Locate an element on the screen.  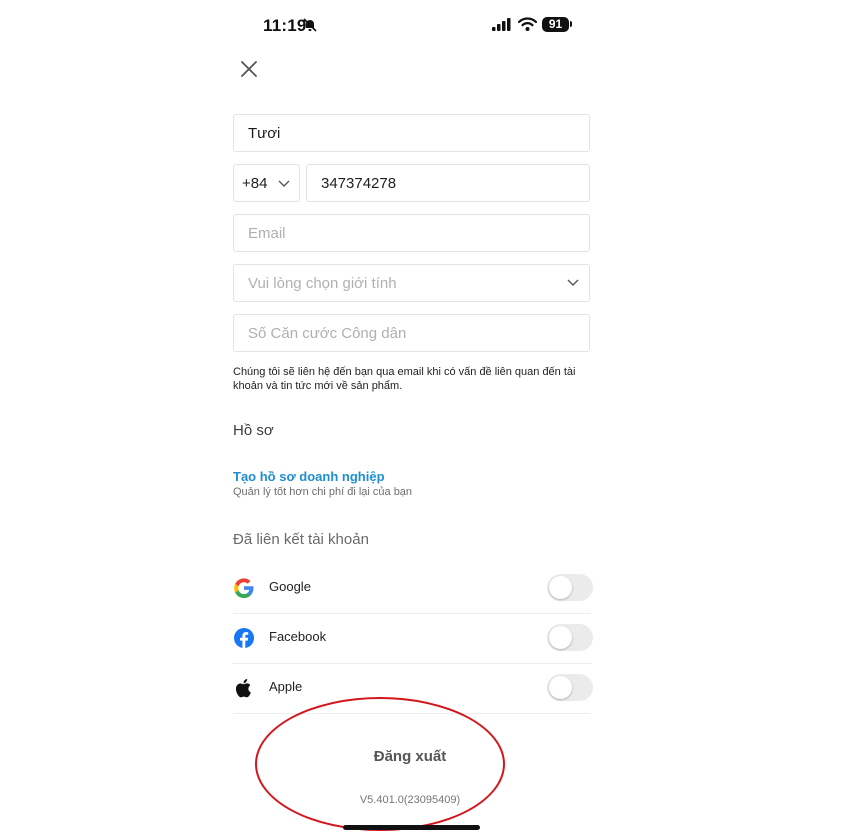
gender-select: Vui lòng chọn giới tính is located at coordinates (411, 283).